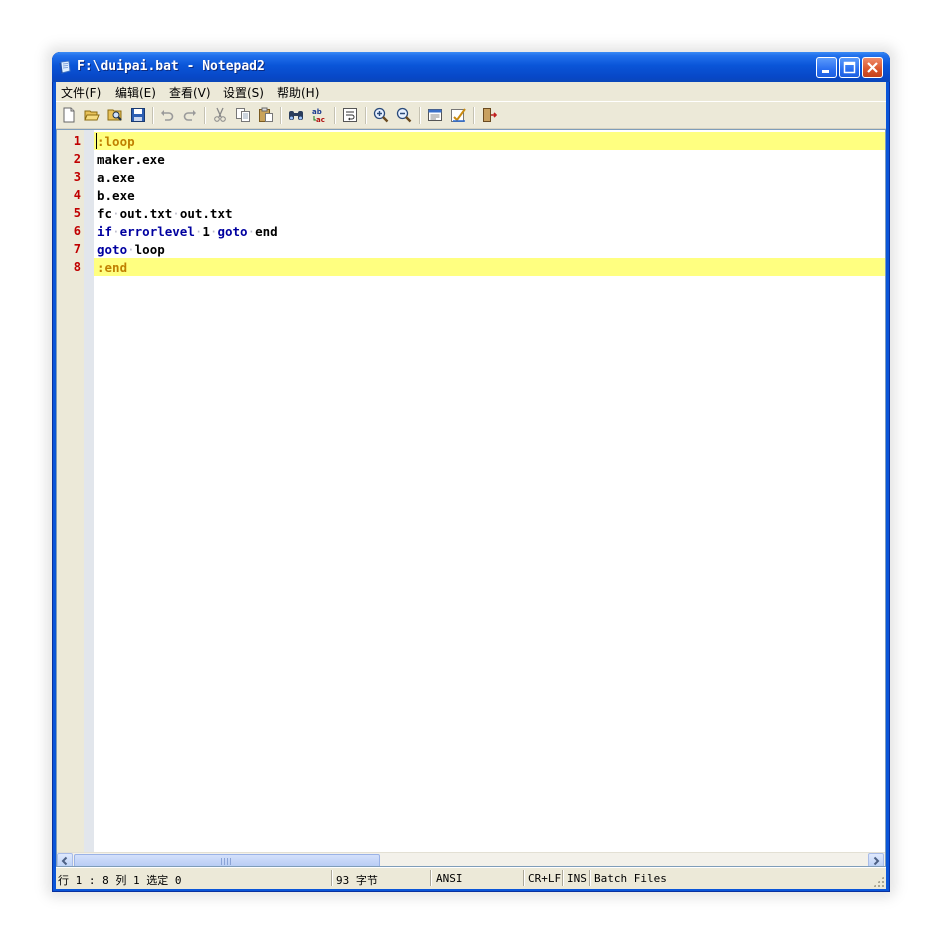  I want to click on code-line: 3 a.exe, so click(471, 177).